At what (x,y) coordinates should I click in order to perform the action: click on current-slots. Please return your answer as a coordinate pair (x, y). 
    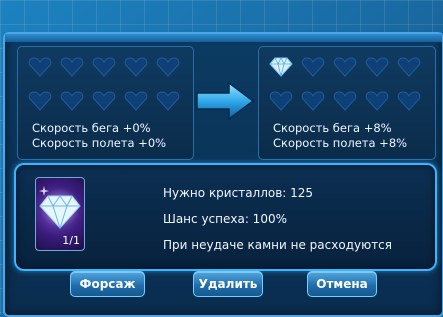
    Looking at the image, I should click on (108, 87).